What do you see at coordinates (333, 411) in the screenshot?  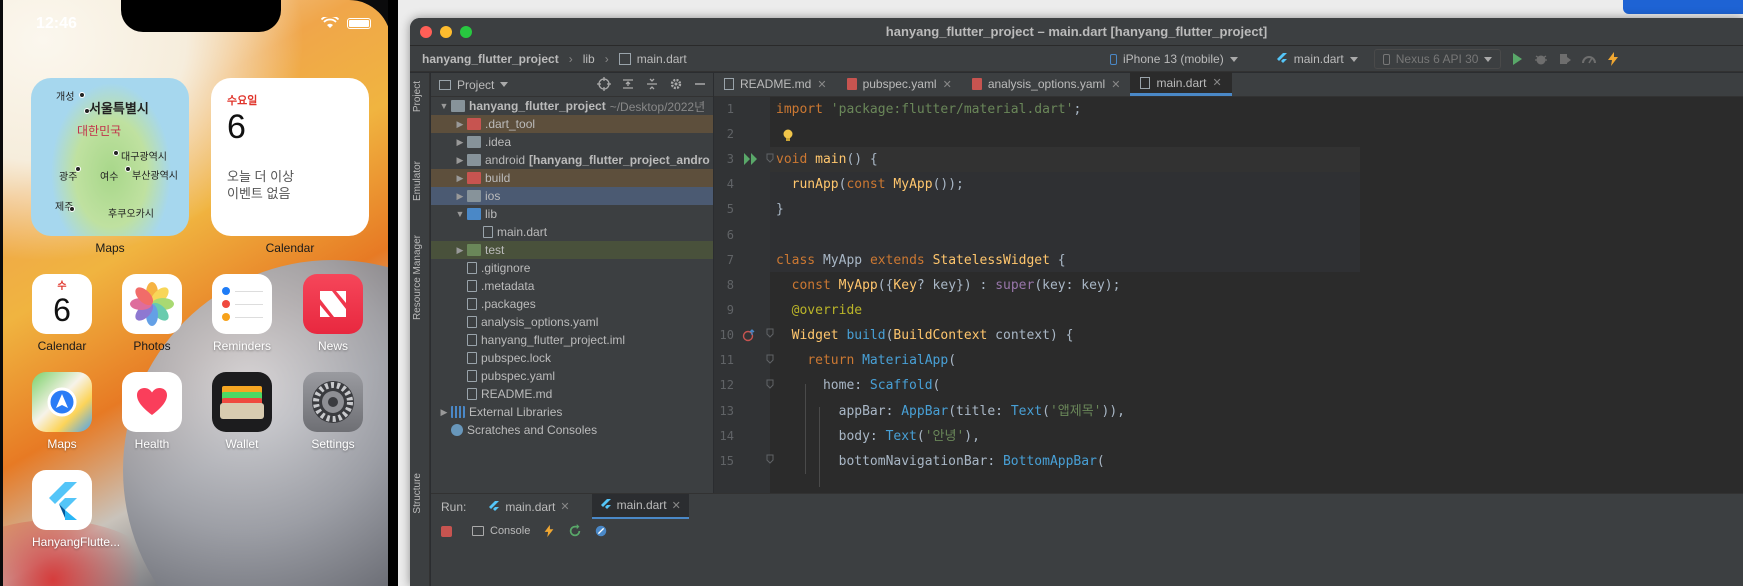 I see `app-settings: Settings` at bounding box center [333, 411].